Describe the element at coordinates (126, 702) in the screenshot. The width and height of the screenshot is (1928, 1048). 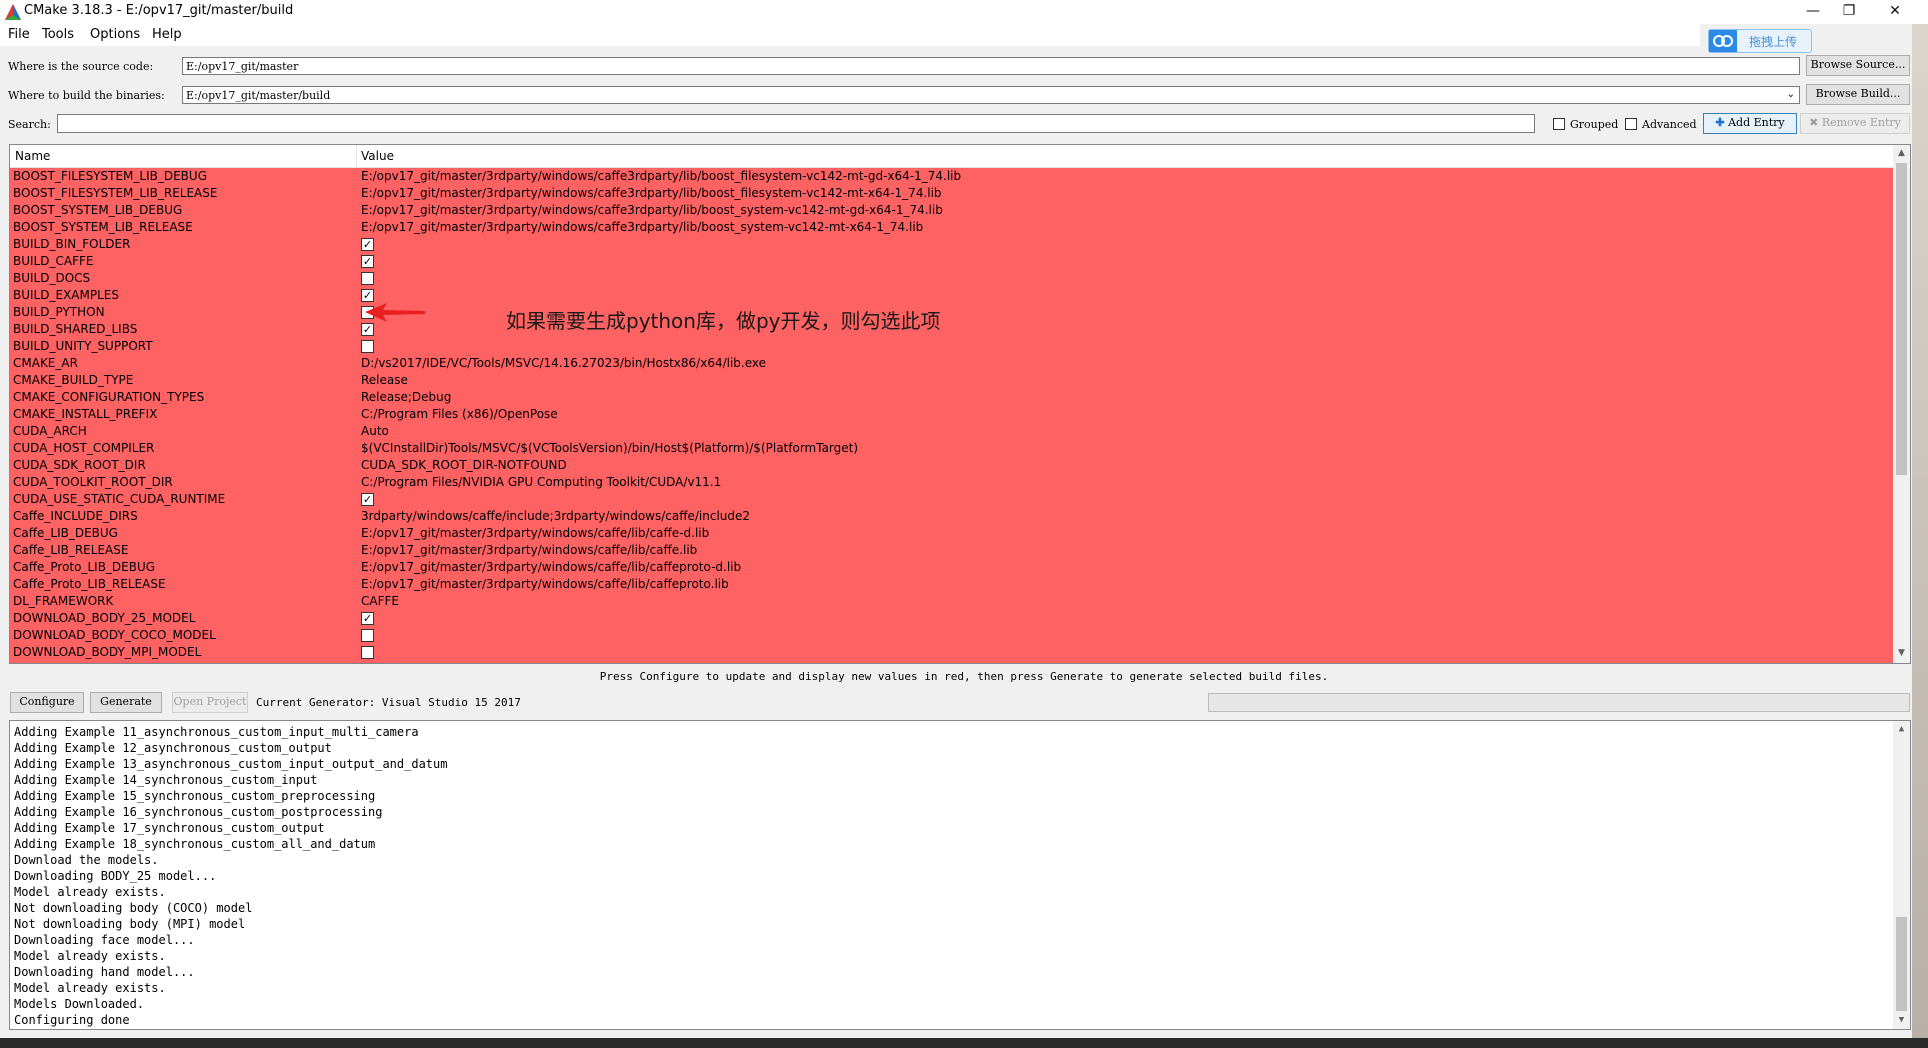
I see `generate-button: Generate` at that location.